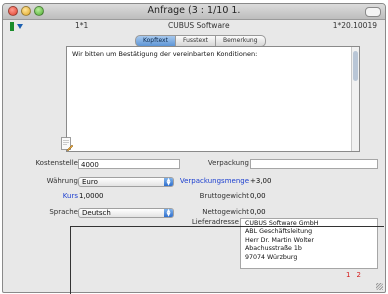 Image resolution: width=388 pixels, height=294 pixels. What do you see at coordinates (91, 196) in the screenshot?
I see `exchange-rate-value: 1,0000` at bounding box center [91, 196].